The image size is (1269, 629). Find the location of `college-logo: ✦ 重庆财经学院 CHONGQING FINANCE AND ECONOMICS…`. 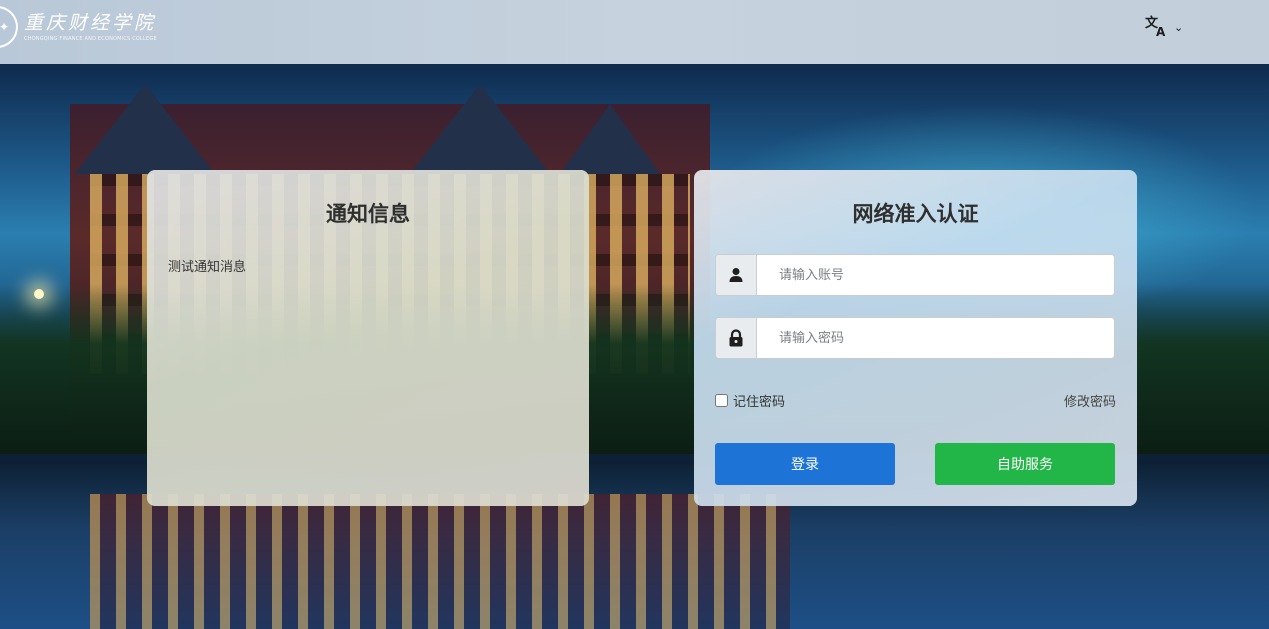

college-logo: ✦ 重庆财经学院 CHONGQING FINANCE AND ECONOMICS… is located at coordinates (78, 27).